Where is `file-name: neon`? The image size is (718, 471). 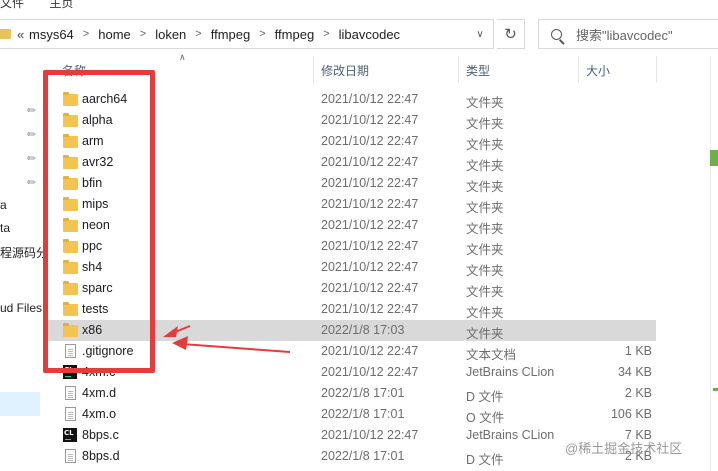 file-name: neon is located at coordinates (96, 225).